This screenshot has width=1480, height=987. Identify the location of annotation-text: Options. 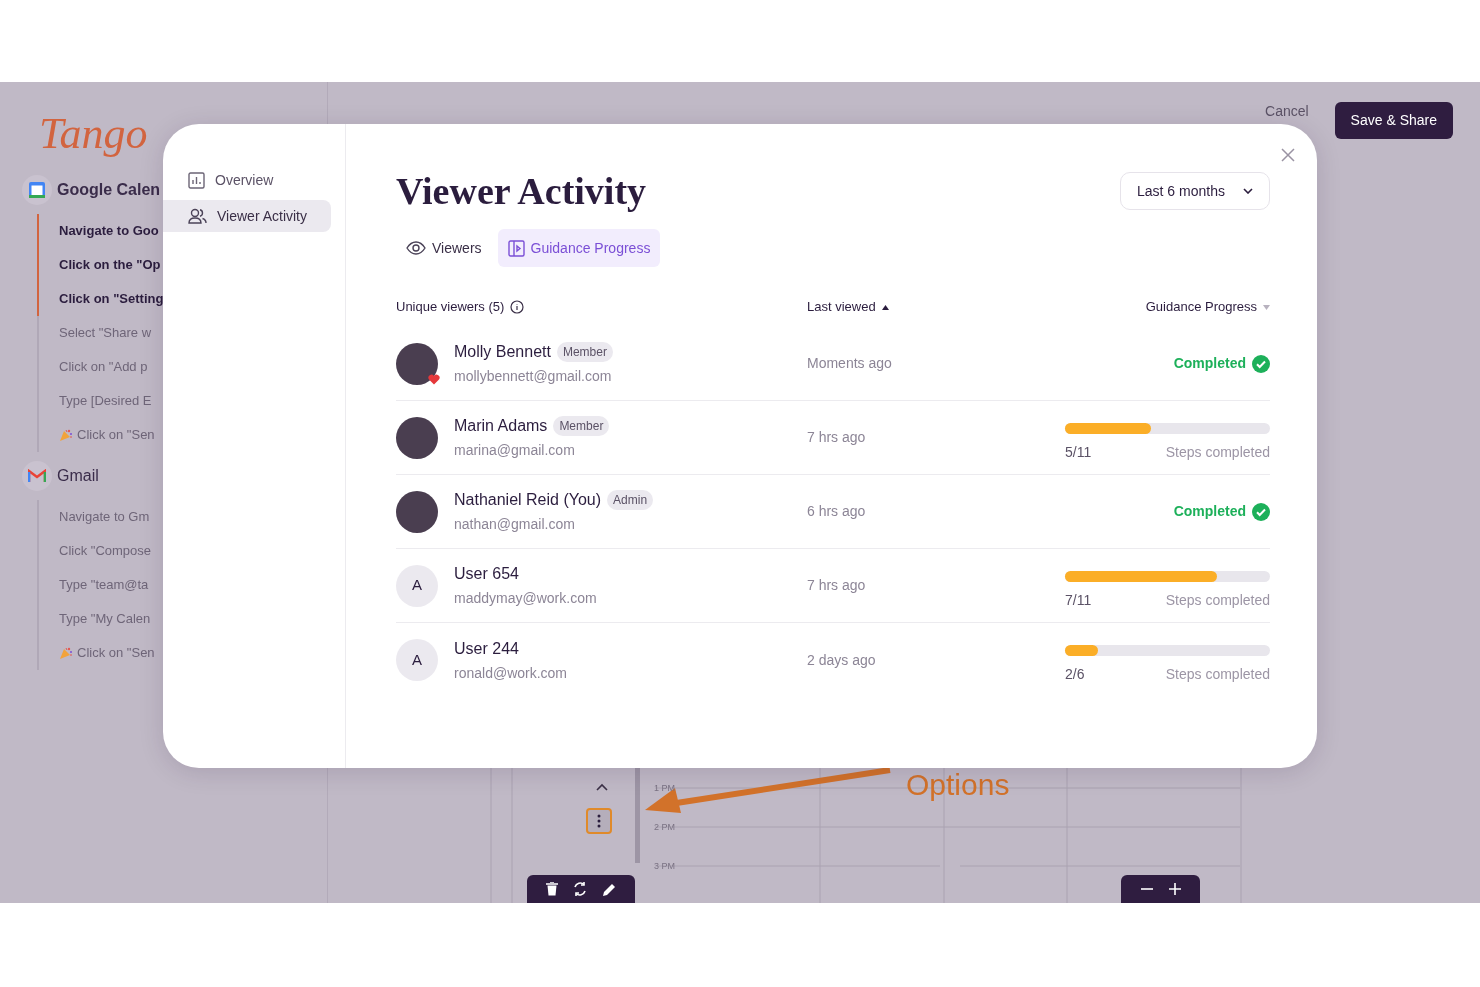
(958, 785).